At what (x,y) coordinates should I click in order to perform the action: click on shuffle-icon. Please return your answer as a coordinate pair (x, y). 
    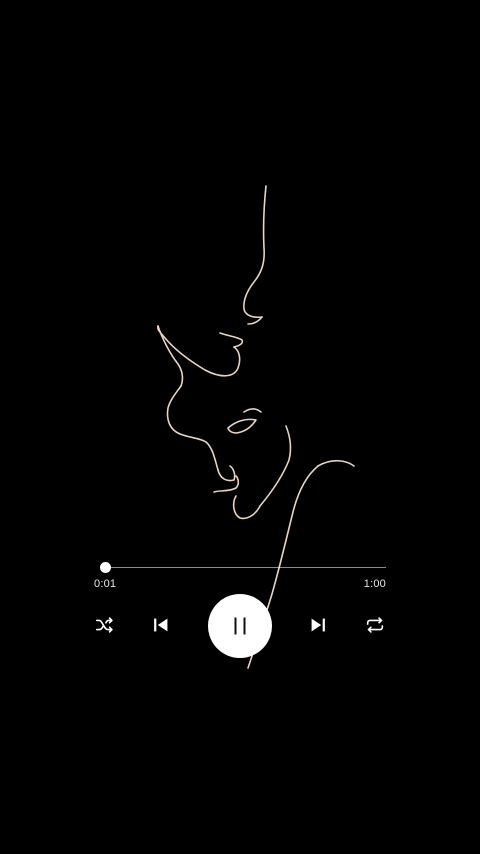
    Looking at the image, I should click on (104, 625).